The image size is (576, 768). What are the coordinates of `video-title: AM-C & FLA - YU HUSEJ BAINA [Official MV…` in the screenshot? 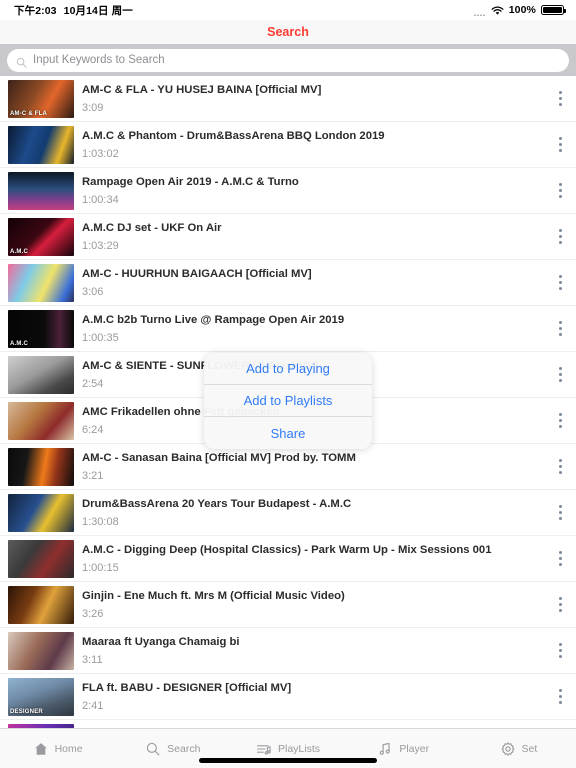 It's located at (202, 89).